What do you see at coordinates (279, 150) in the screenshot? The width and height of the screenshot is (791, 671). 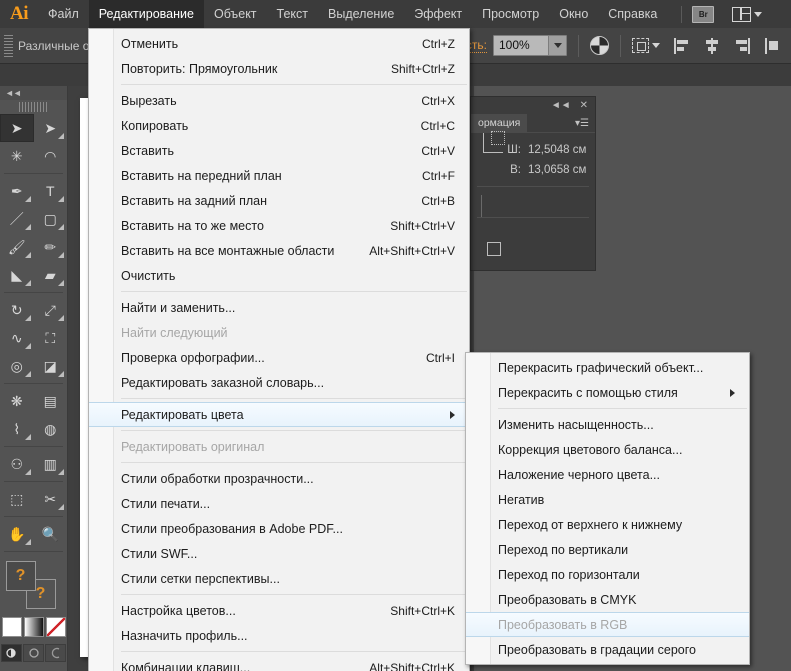 I see `menu-item: Вставить Ctrl+V` at bounding box center [279, 150].